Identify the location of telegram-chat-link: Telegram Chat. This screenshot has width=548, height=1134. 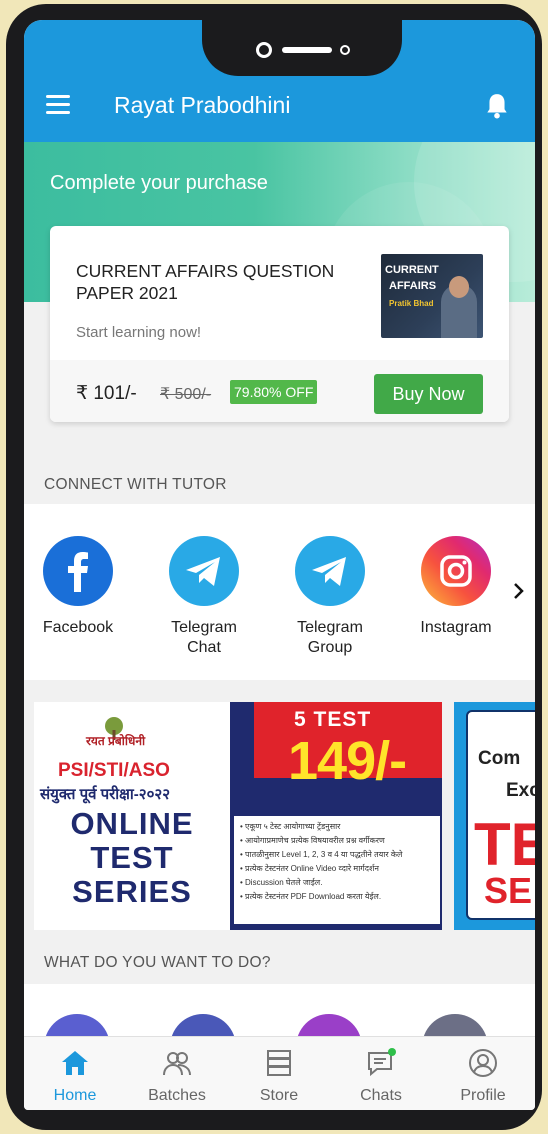
(204, 597).